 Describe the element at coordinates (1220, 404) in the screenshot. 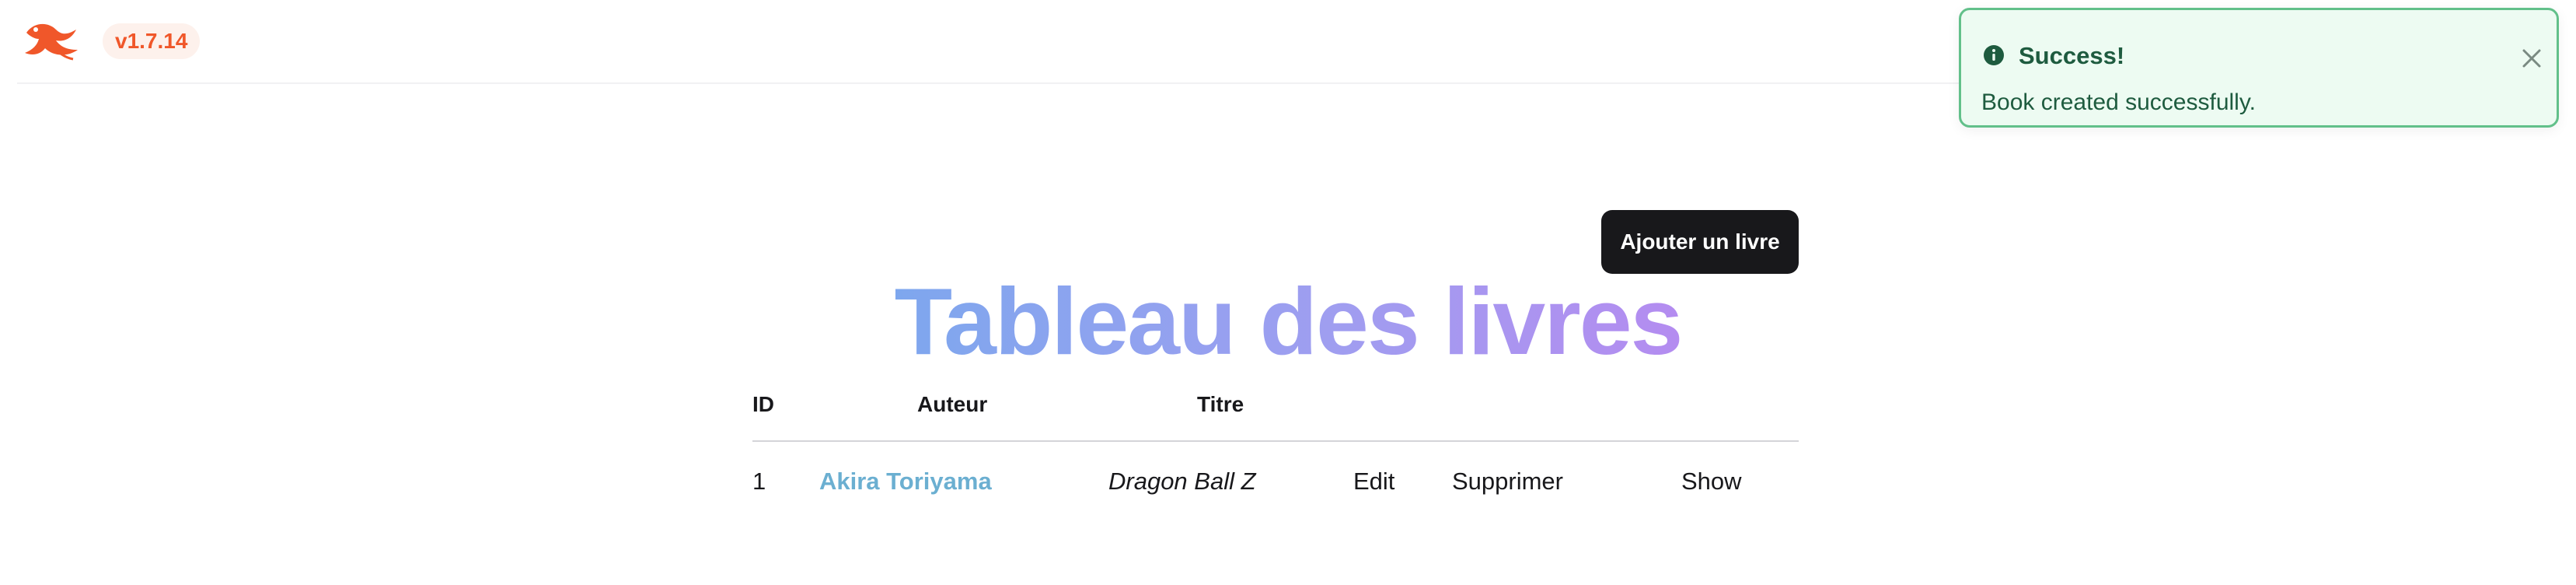

I see `column-header-title: Titre` at that location.